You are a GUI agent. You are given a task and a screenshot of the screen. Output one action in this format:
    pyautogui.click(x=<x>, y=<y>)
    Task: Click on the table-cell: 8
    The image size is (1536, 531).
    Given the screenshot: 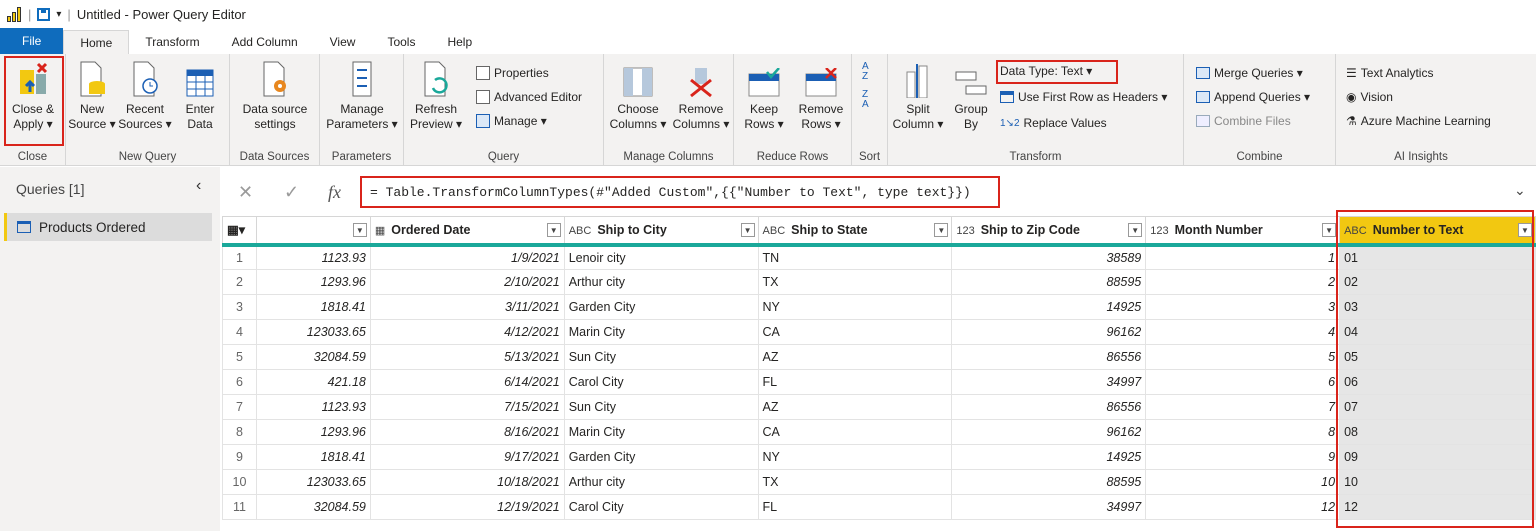 What is the action you would take?
    pyautogui.click(x=1243, y=432)
    